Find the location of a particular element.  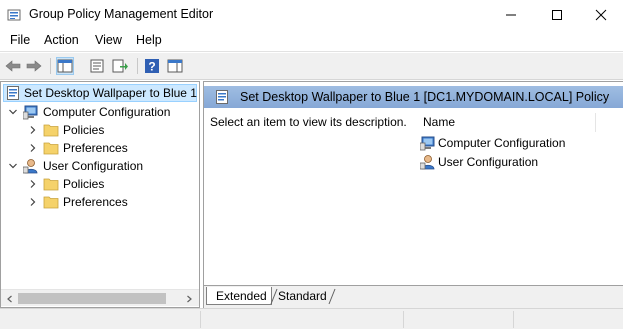

console-tree-icon is located at coordinates (65, 66).